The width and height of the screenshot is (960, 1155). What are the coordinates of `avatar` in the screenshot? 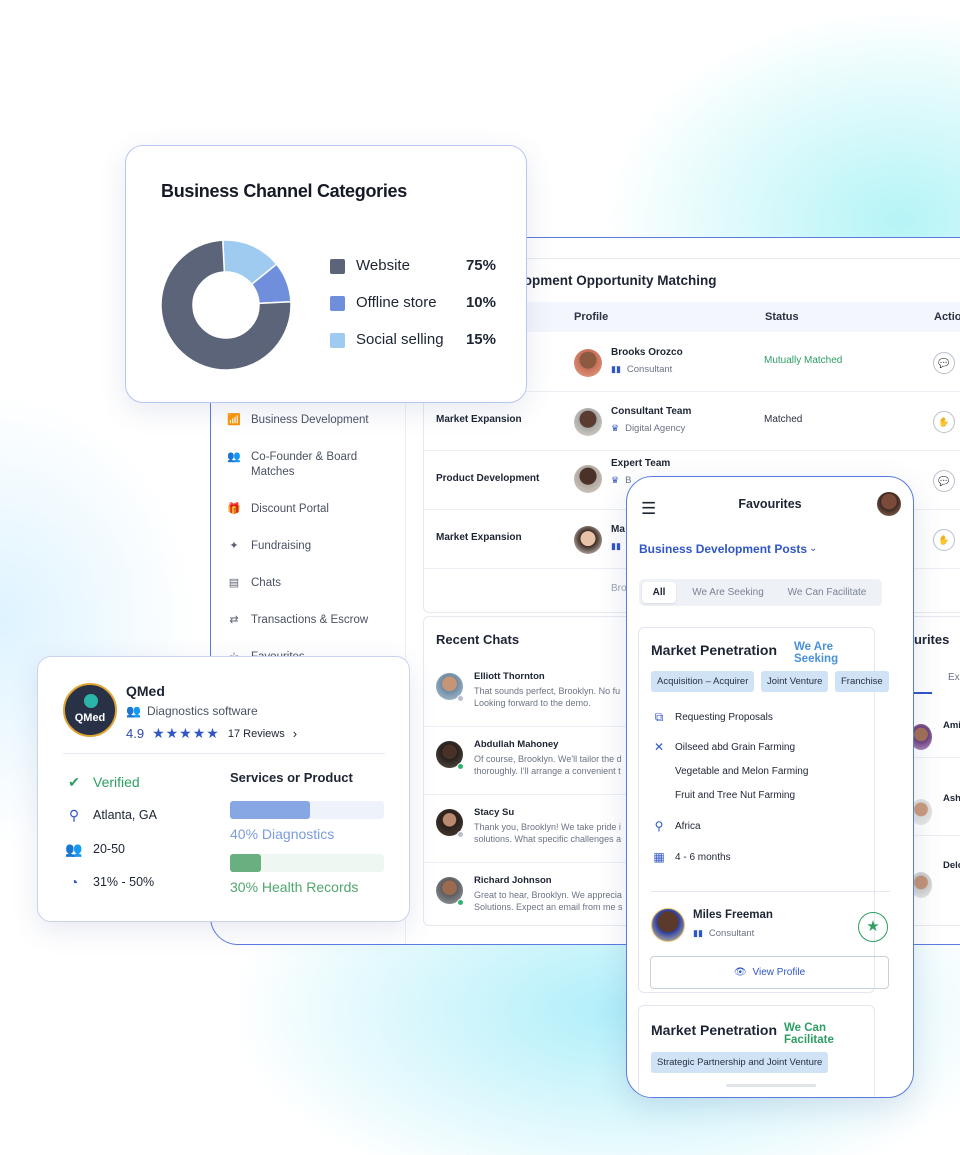 It's located at (588, 422).